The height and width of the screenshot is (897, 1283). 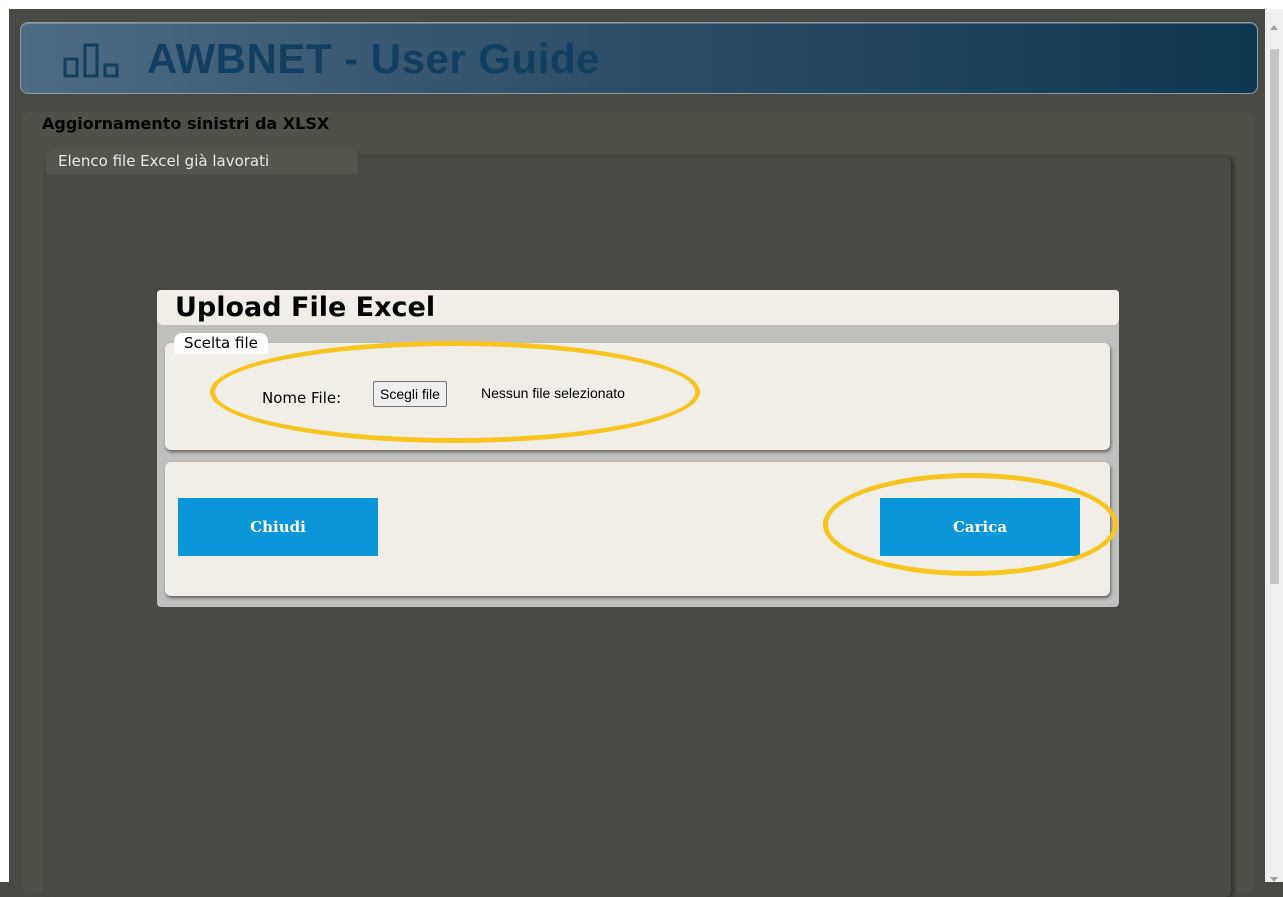 I want to click on file-selection-status: Nessun file selezionato, so click(x=553, y=393).